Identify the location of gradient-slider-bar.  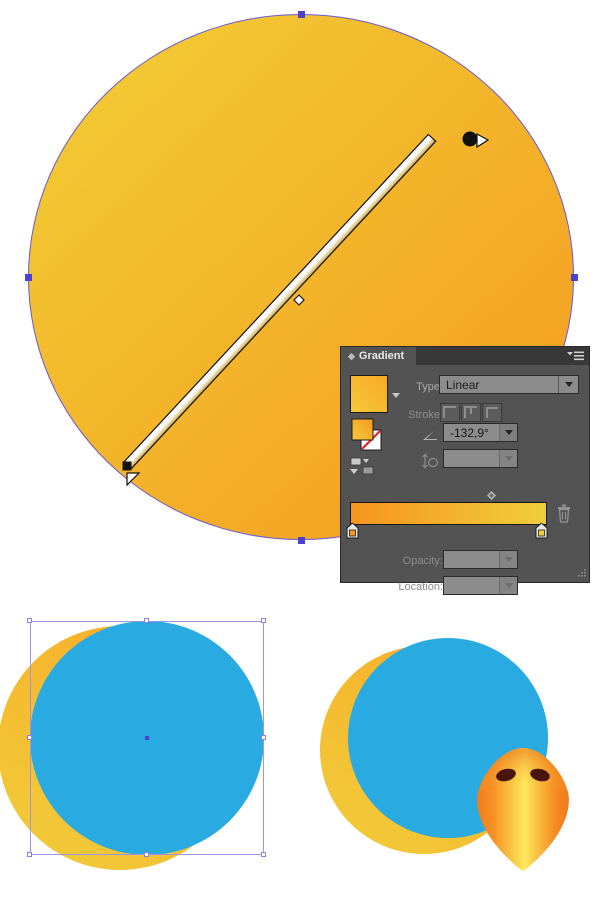
(448, 513).